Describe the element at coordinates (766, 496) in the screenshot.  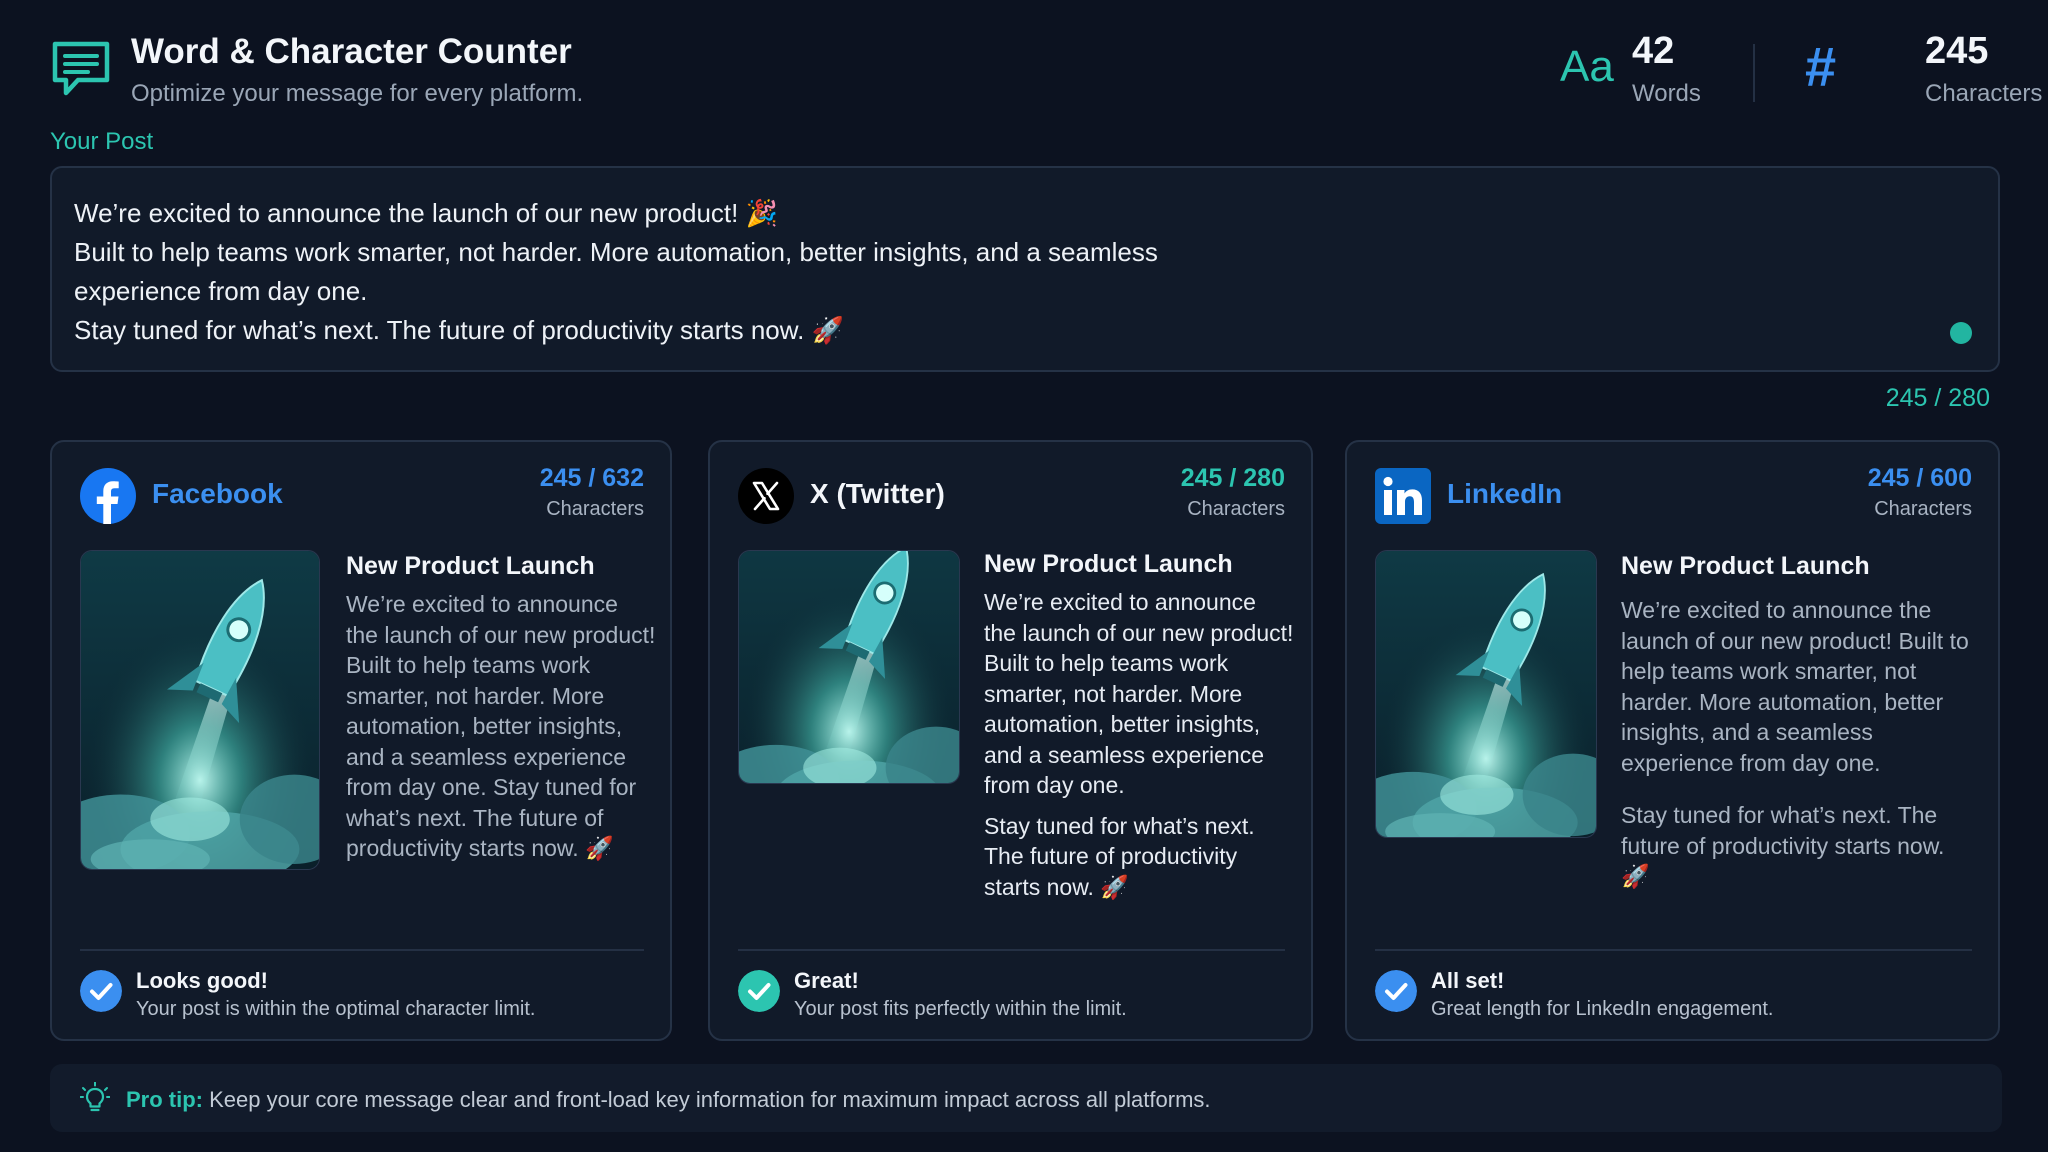
I see `x-logo-icon` at that location.